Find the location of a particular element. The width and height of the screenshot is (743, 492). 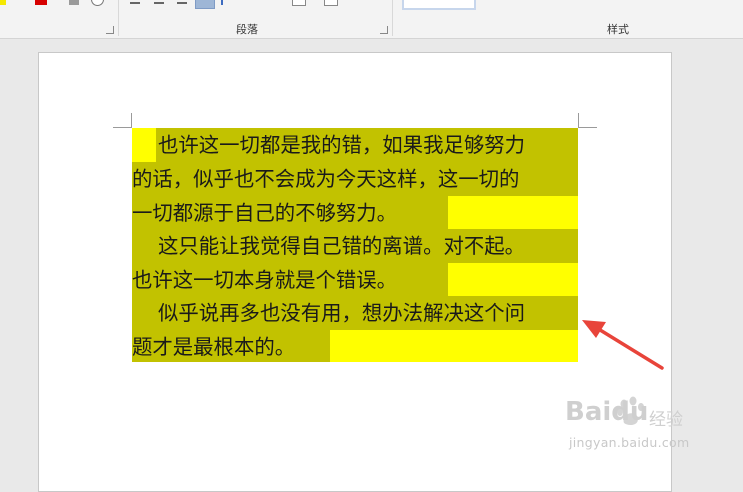

paragraph-group-label: 段落 is located at coordinates (247, 29).